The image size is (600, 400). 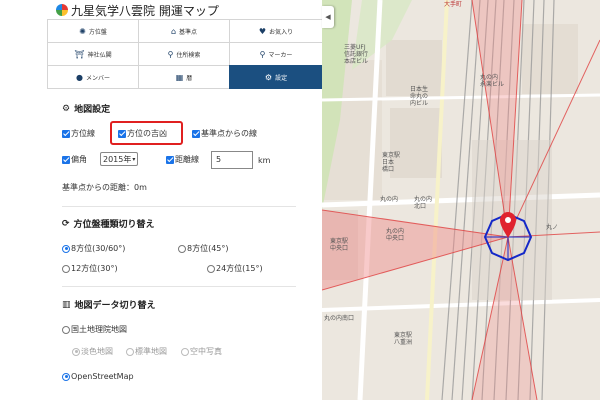 What do you see at coordinates (66, 376) in the screenshot?
I see `osm-radio` at bounding box center [66, 376].